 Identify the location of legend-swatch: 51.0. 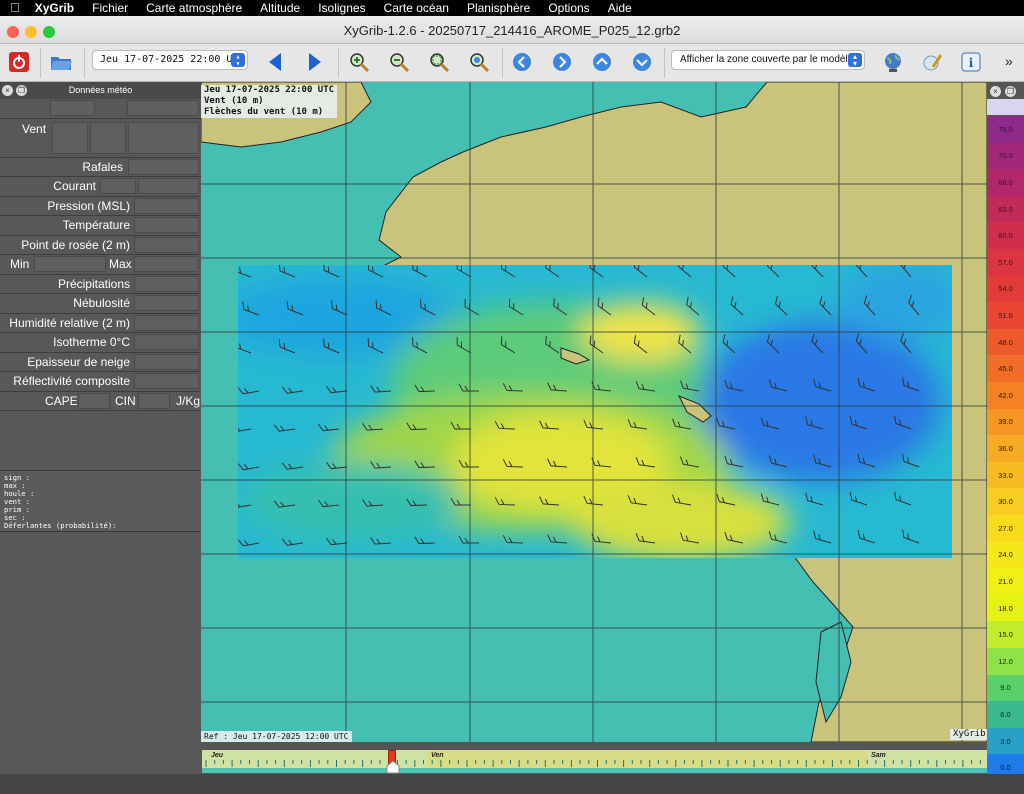
(1005, 315).